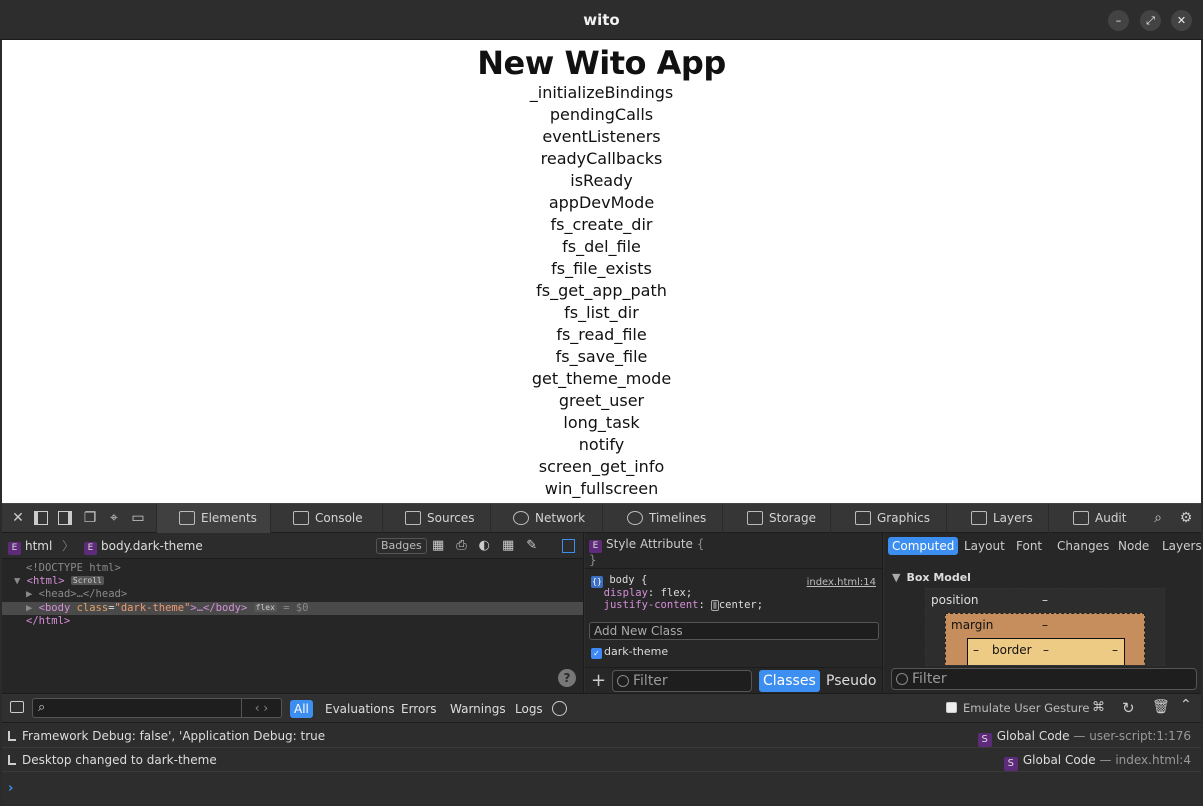 This screenshot has width=1203, height=806. Describe the element at coordinates (419, 709) in the screenshot. I see `filter-errors: Errors` at that location.